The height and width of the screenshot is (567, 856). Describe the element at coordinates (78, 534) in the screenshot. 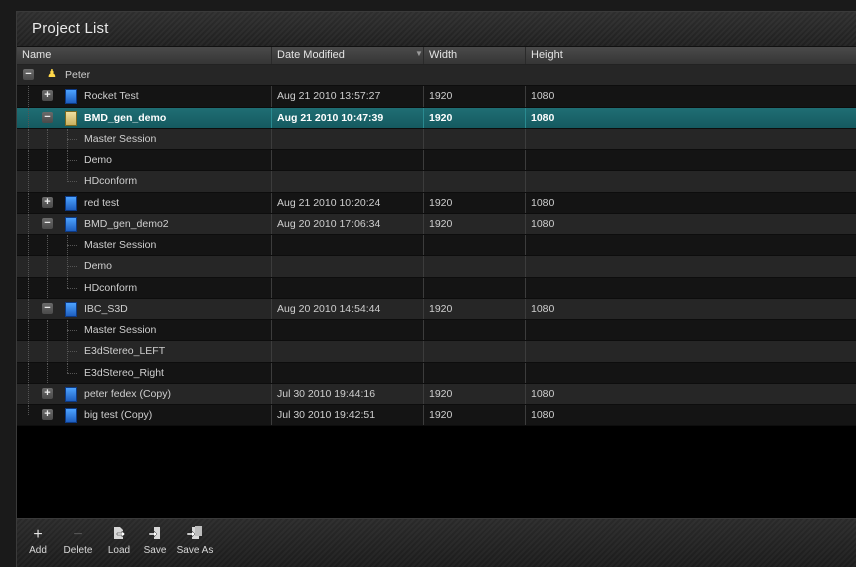

I see `minus-icon: −` at that location.